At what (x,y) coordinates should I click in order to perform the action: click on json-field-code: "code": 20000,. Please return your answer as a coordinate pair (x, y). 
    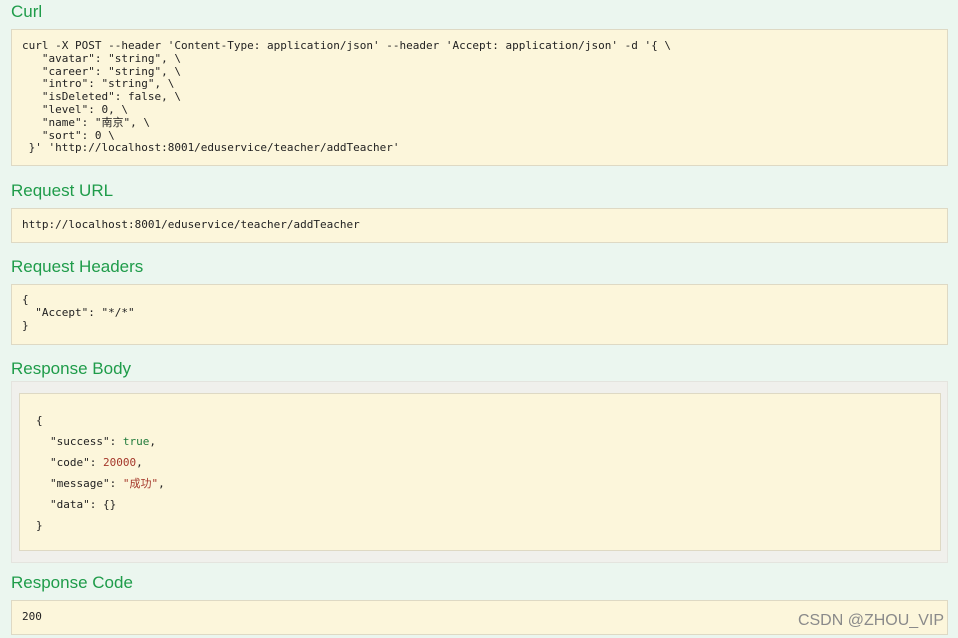
    Looking at the image, I should click on (96, 462).